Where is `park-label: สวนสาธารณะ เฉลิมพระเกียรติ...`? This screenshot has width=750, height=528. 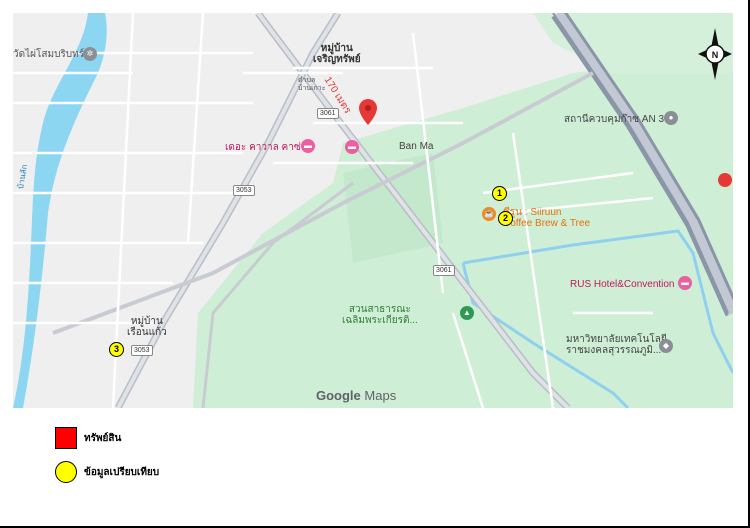
park-label: สวนสาธารณะ เฉลิมพระเกียรติ... is located at coordinates (380, 315).